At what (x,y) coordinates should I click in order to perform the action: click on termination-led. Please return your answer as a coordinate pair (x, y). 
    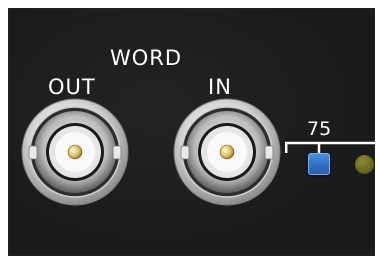
    Looking at the image, I should click on (364, 164).